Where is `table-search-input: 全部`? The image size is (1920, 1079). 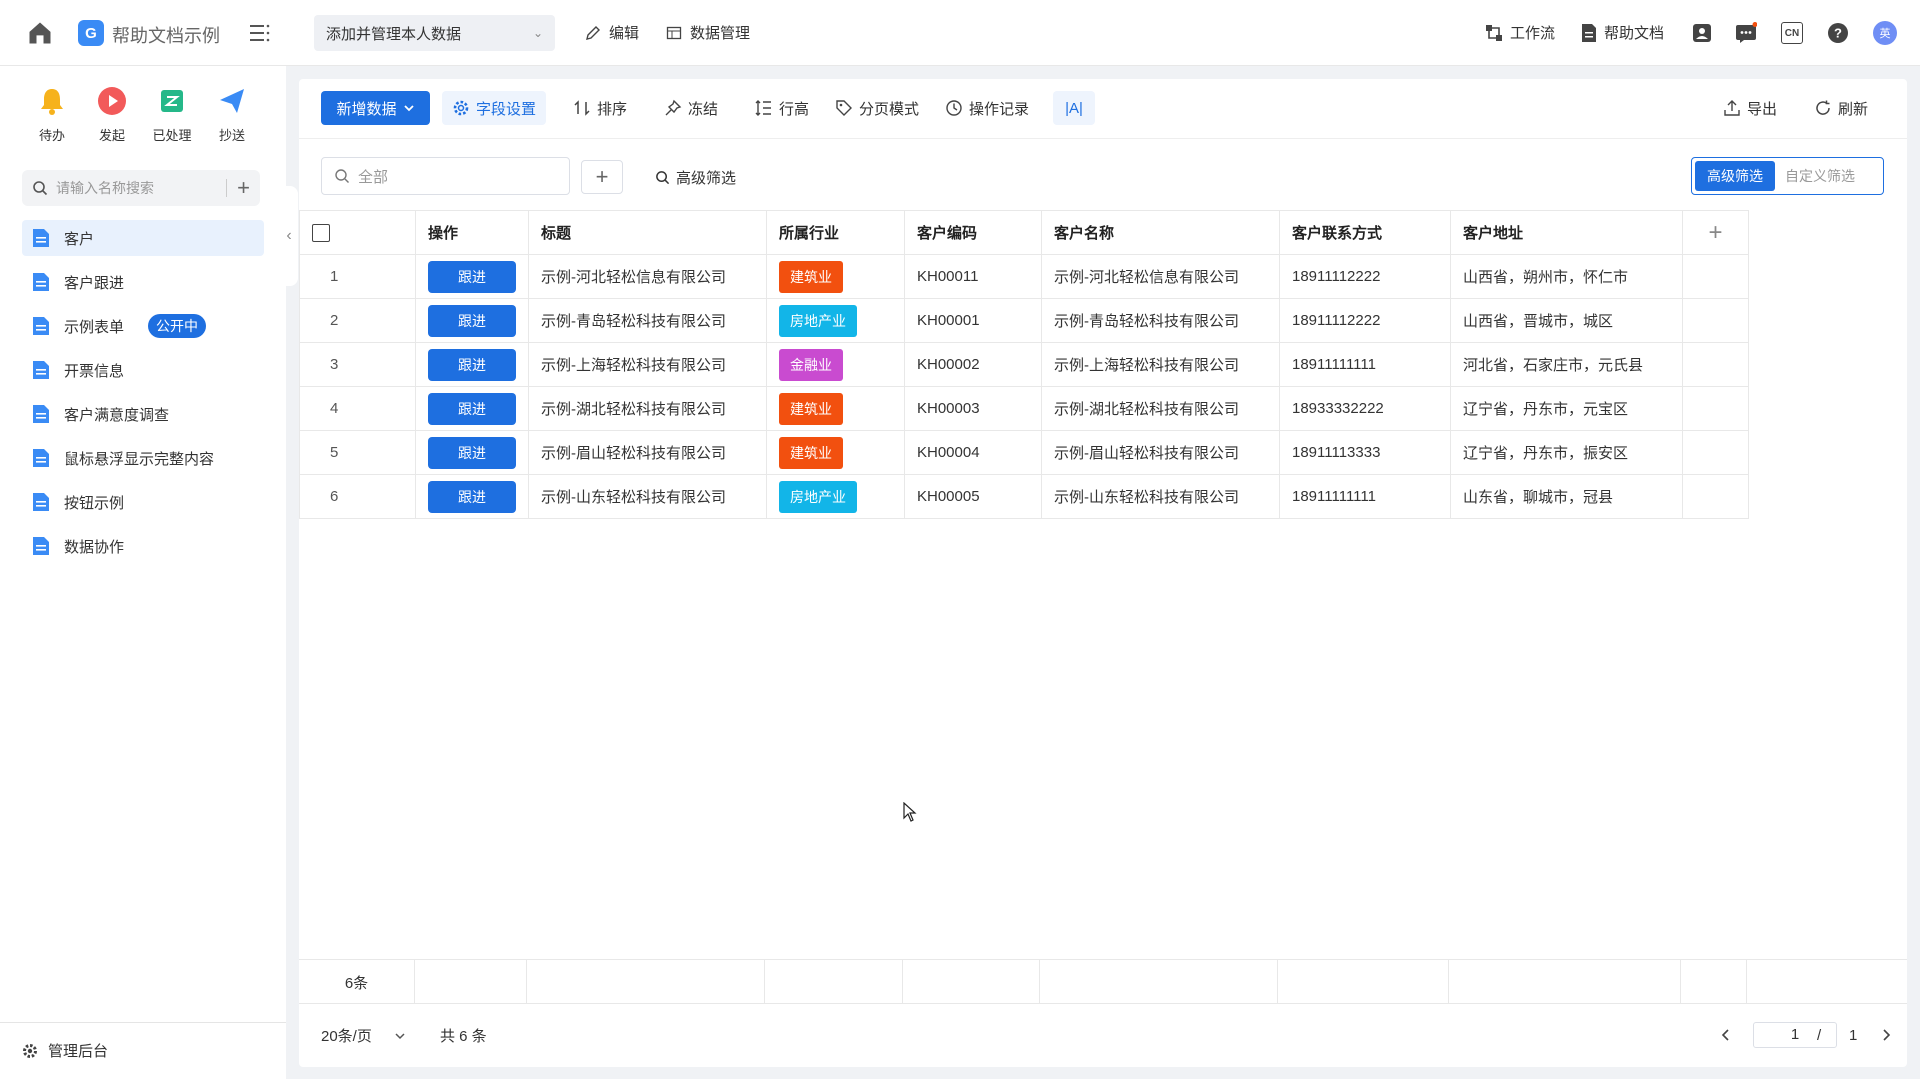 table-search-input: 全部 is located at coordinates (445, 176).